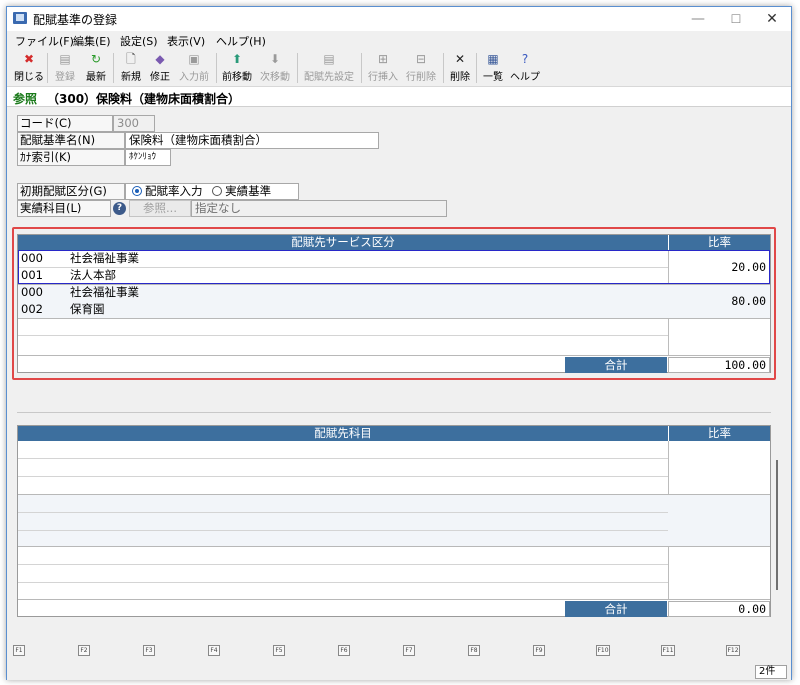 Image resolution: width=800 pixels, height=685 pixels. What do you see at coordinates (237, 59) in the screenshot?
I see `up-arrow-icon: ⬆` at bounding box center [237, 59].